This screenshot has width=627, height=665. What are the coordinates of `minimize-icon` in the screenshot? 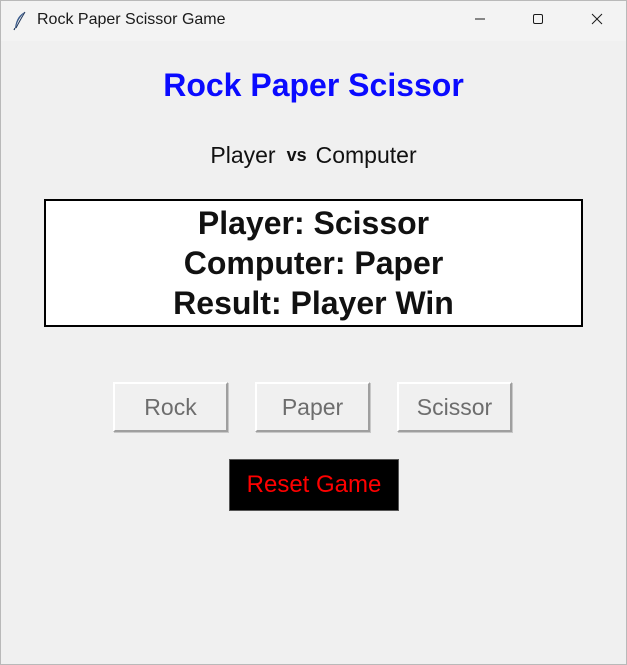 It's located at (480, 21).